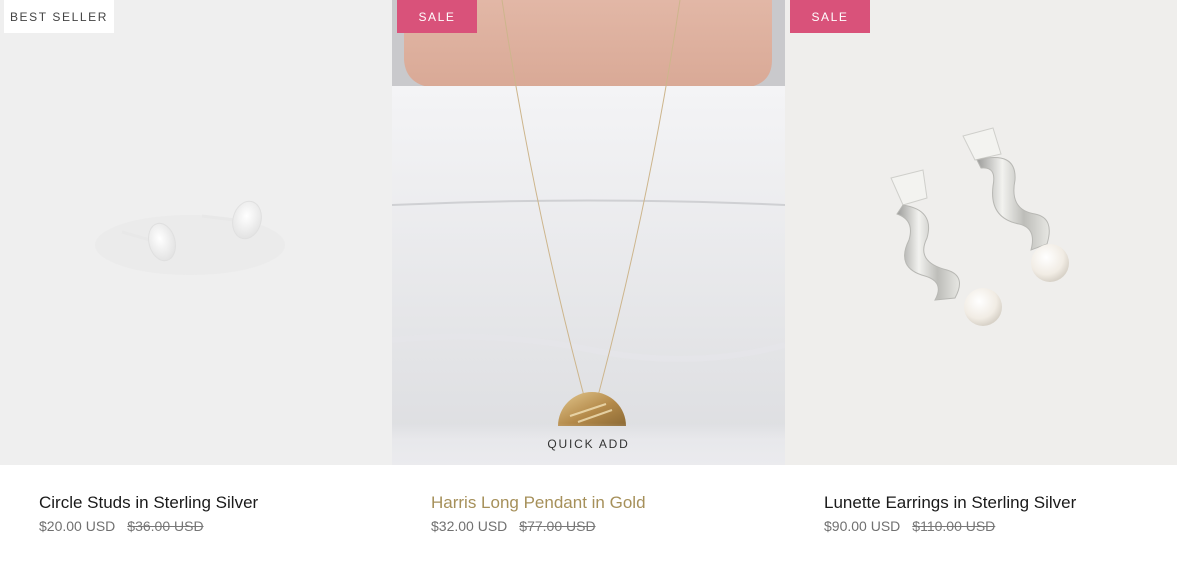  I want to click on best-seller-badge: BEST SELLER, so click(59, 16).